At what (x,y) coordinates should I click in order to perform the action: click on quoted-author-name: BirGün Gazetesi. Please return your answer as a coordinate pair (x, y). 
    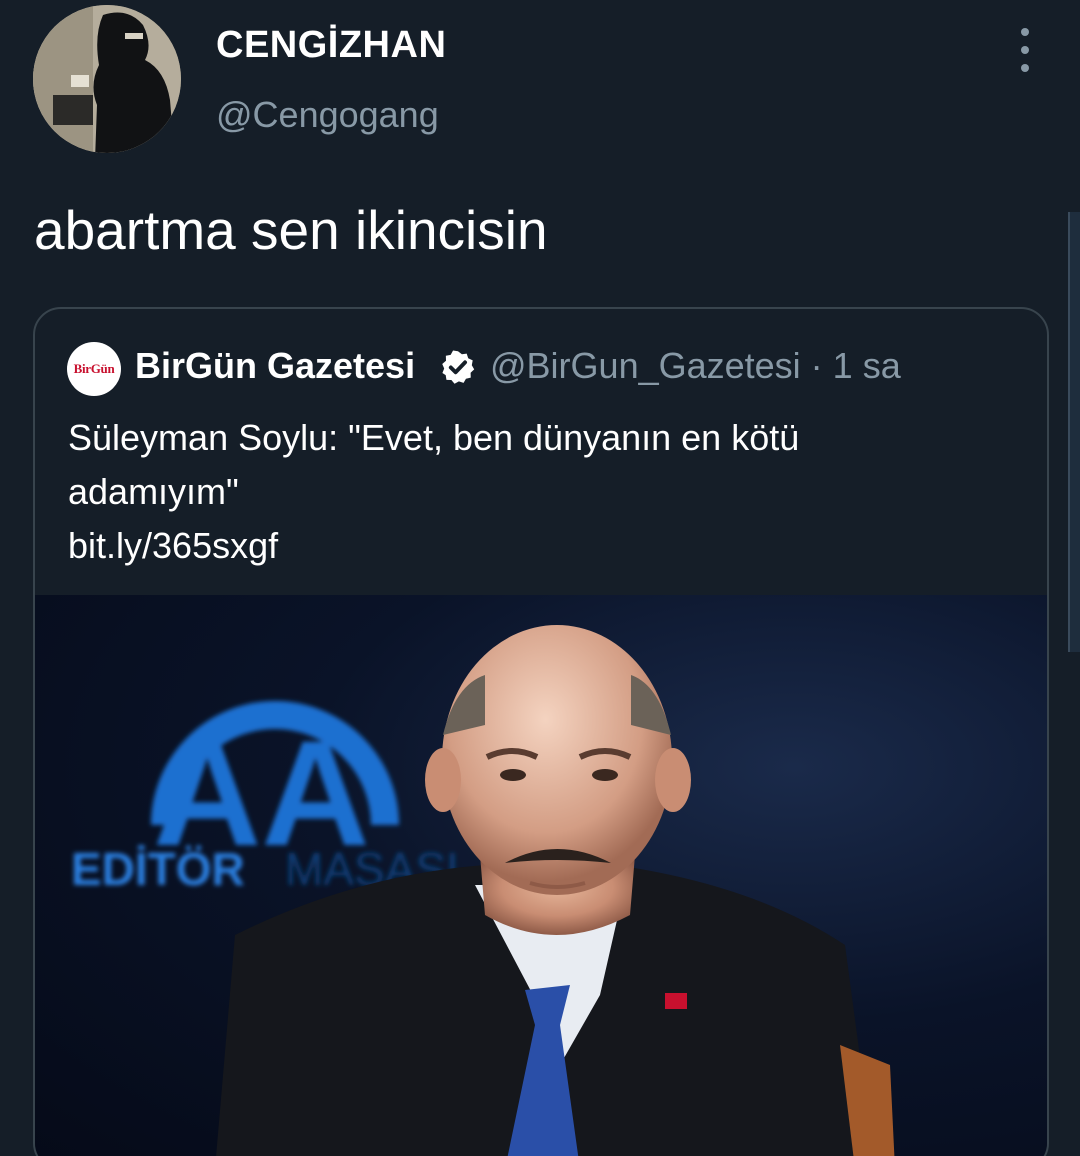
    Looking at the image, I should click on (275, 366).